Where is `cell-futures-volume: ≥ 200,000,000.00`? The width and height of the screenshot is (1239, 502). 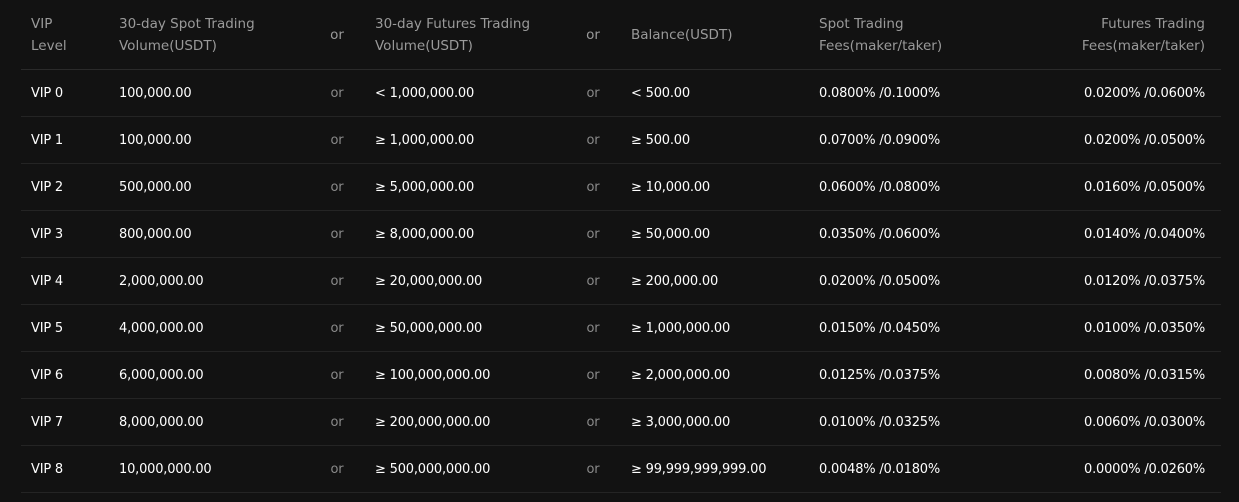 cell-futures-volume: ≥ 200,000,000.00 is located at coordinates (465, 422).